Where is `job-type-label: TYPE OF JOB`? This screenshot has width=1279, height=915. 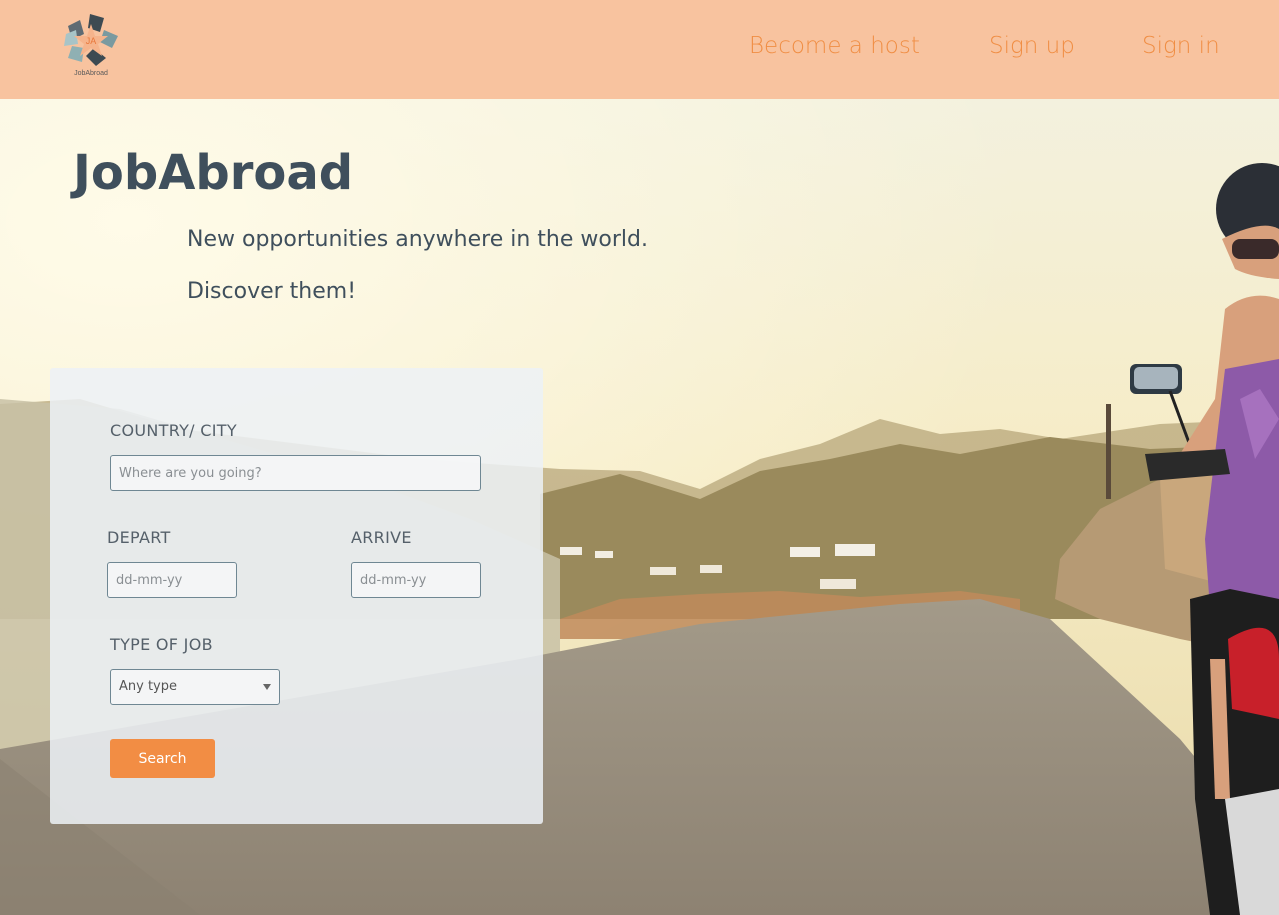
job-type-label: TYPE OF JOB is located at coordinates (161, 644).